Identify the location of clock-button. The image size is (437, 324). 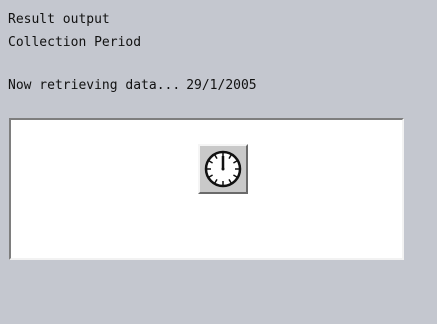
(223, 169).